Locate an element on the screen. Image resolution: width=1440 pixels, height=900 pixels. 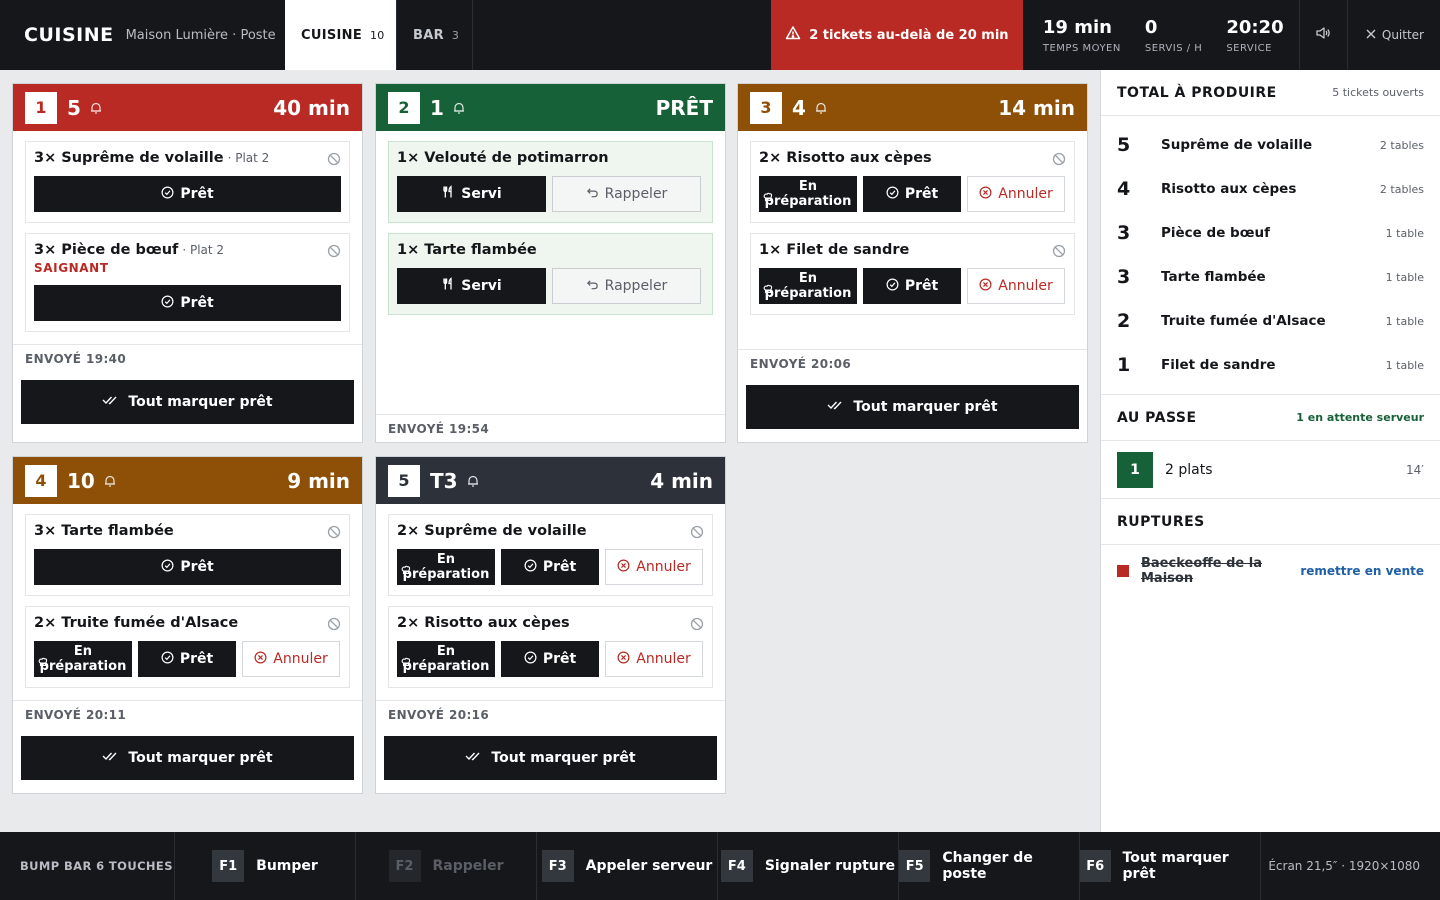
quit-button: Quitter is located at coordinates (1394, 35).